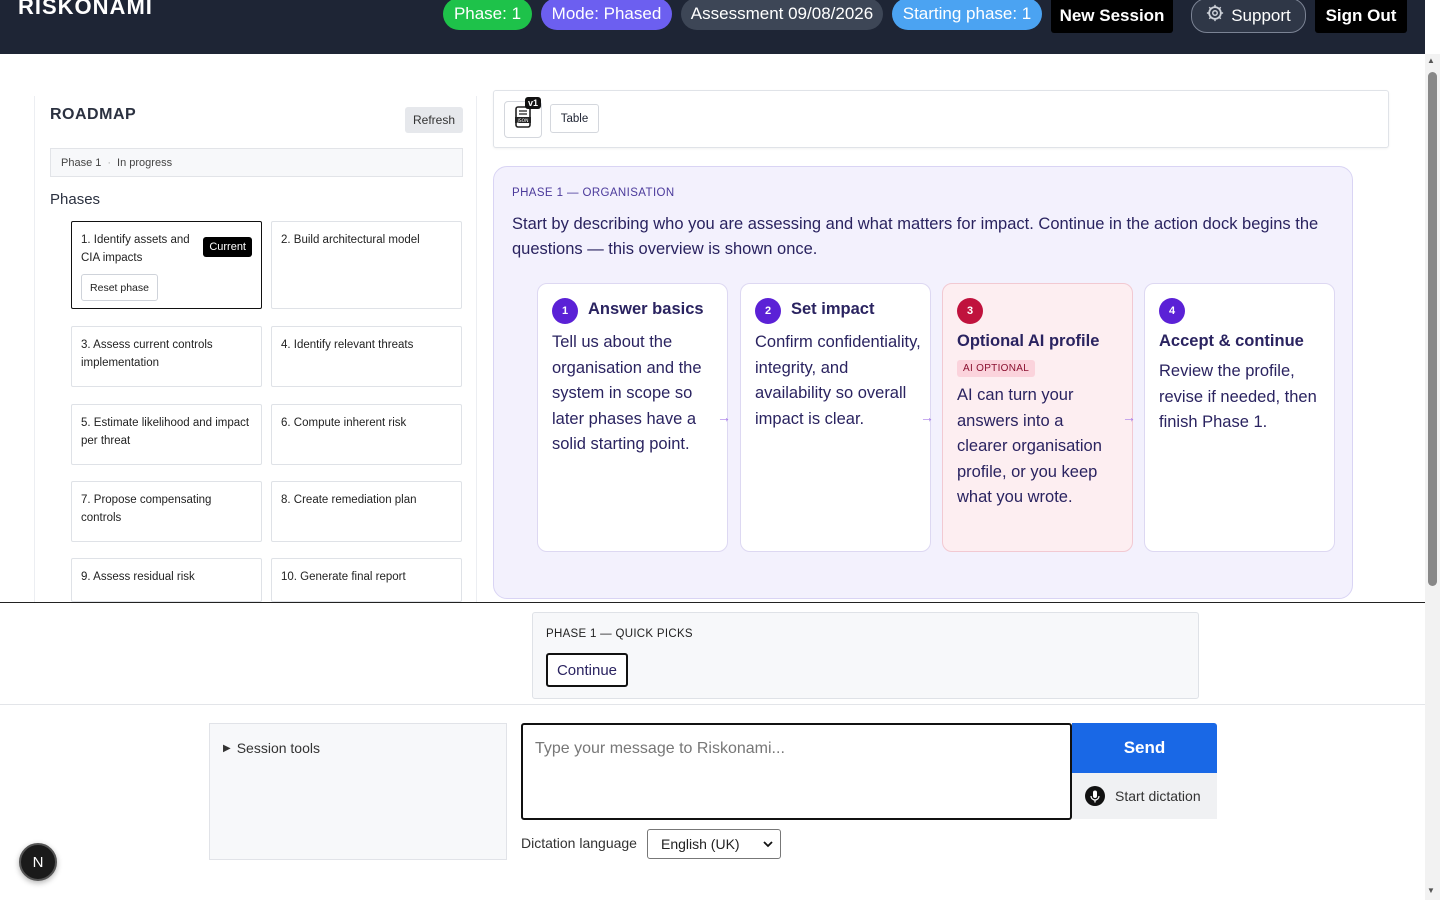  Describe the element at coordinates (366, 434) in the screenshot. I see `phase-card-6: 6. Compute inherent risk` at that location.